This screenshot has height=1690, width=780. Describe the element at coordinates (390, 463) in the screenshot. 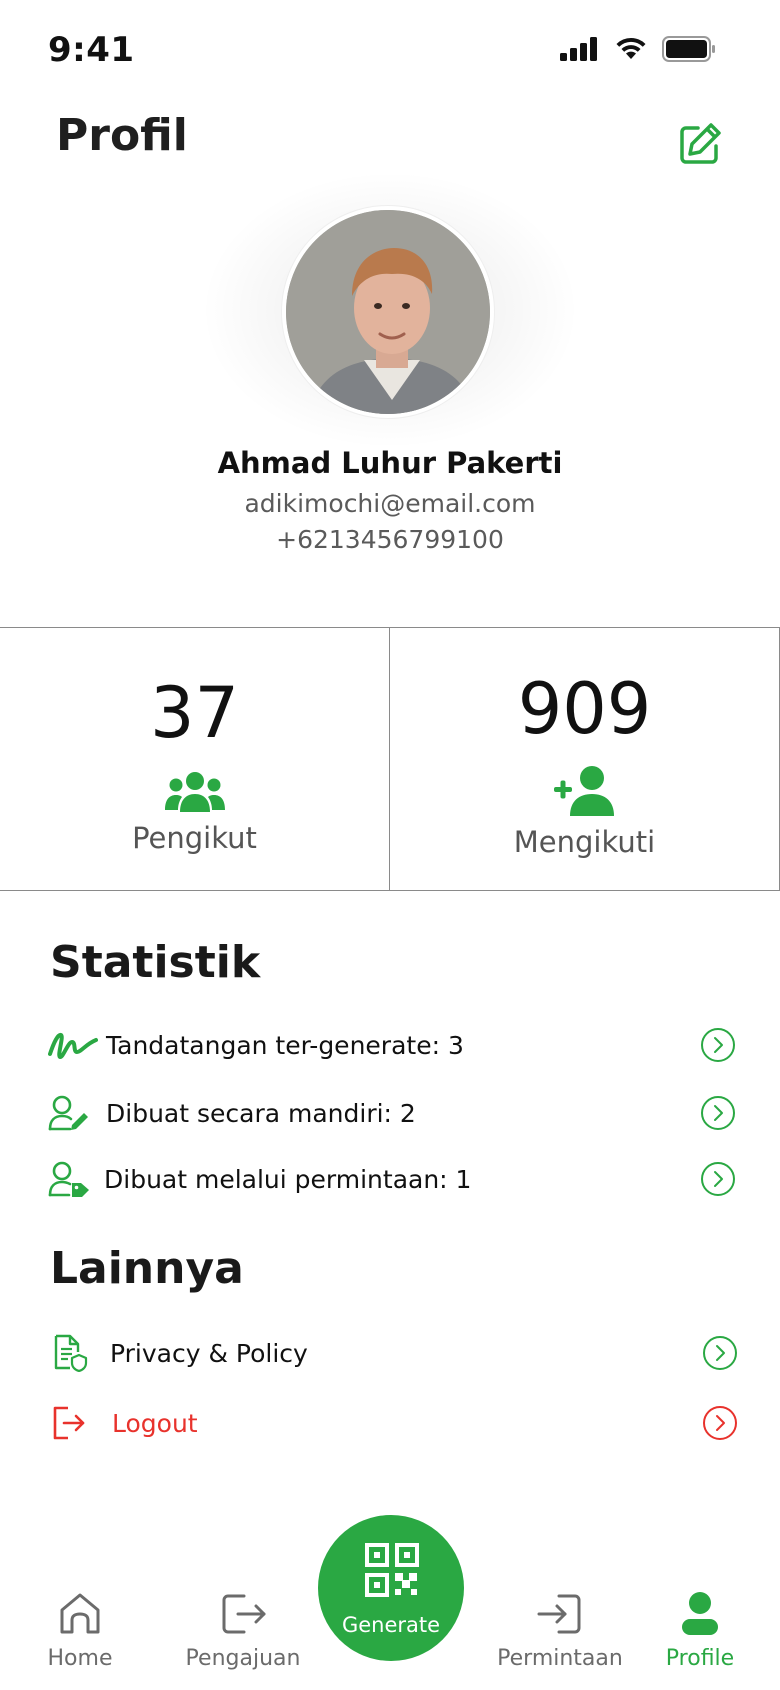

I see `profile-name: Ahmad Luhur Pakerti` at that location.